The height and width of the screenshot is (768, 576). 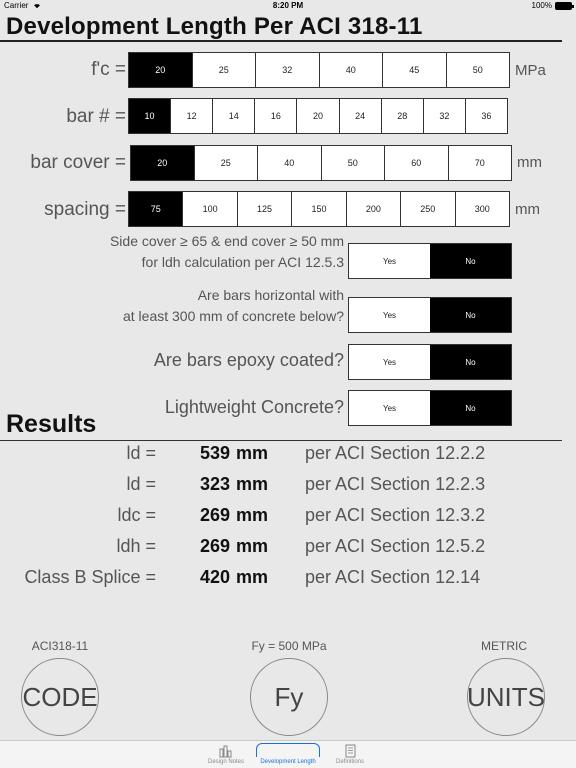 I want to click on tab-design-notes: Design Notes, so click(x=226, y=754).